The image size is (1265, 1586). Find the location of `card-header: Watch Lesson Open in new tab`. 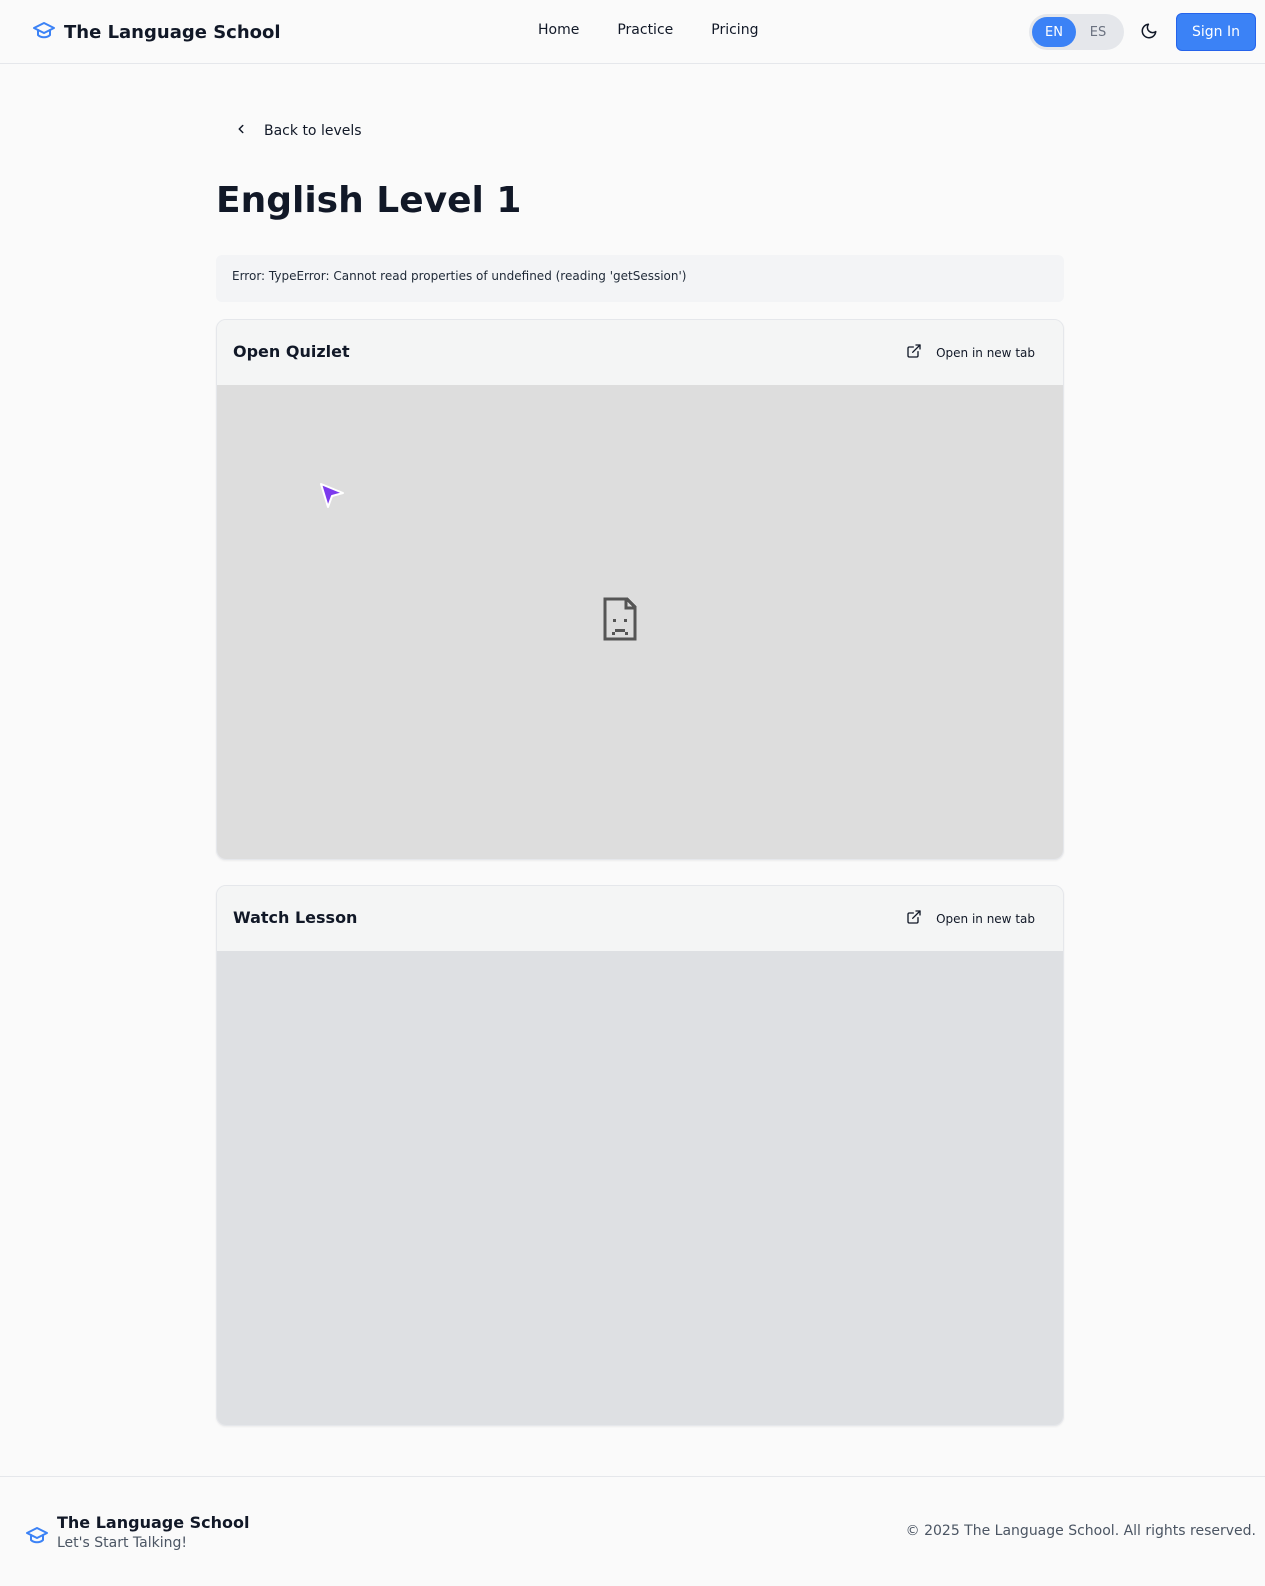

card-header: Watch Lesson Open in new tab is located at coordinates (640, 918).